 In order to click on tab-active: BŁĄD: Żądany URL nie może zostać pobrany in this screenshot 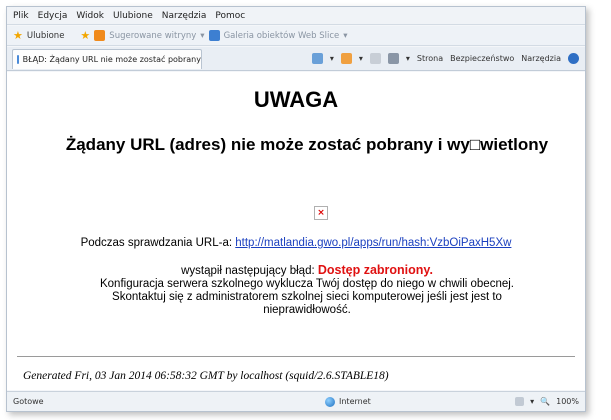, I will do `click(107, 58)`.